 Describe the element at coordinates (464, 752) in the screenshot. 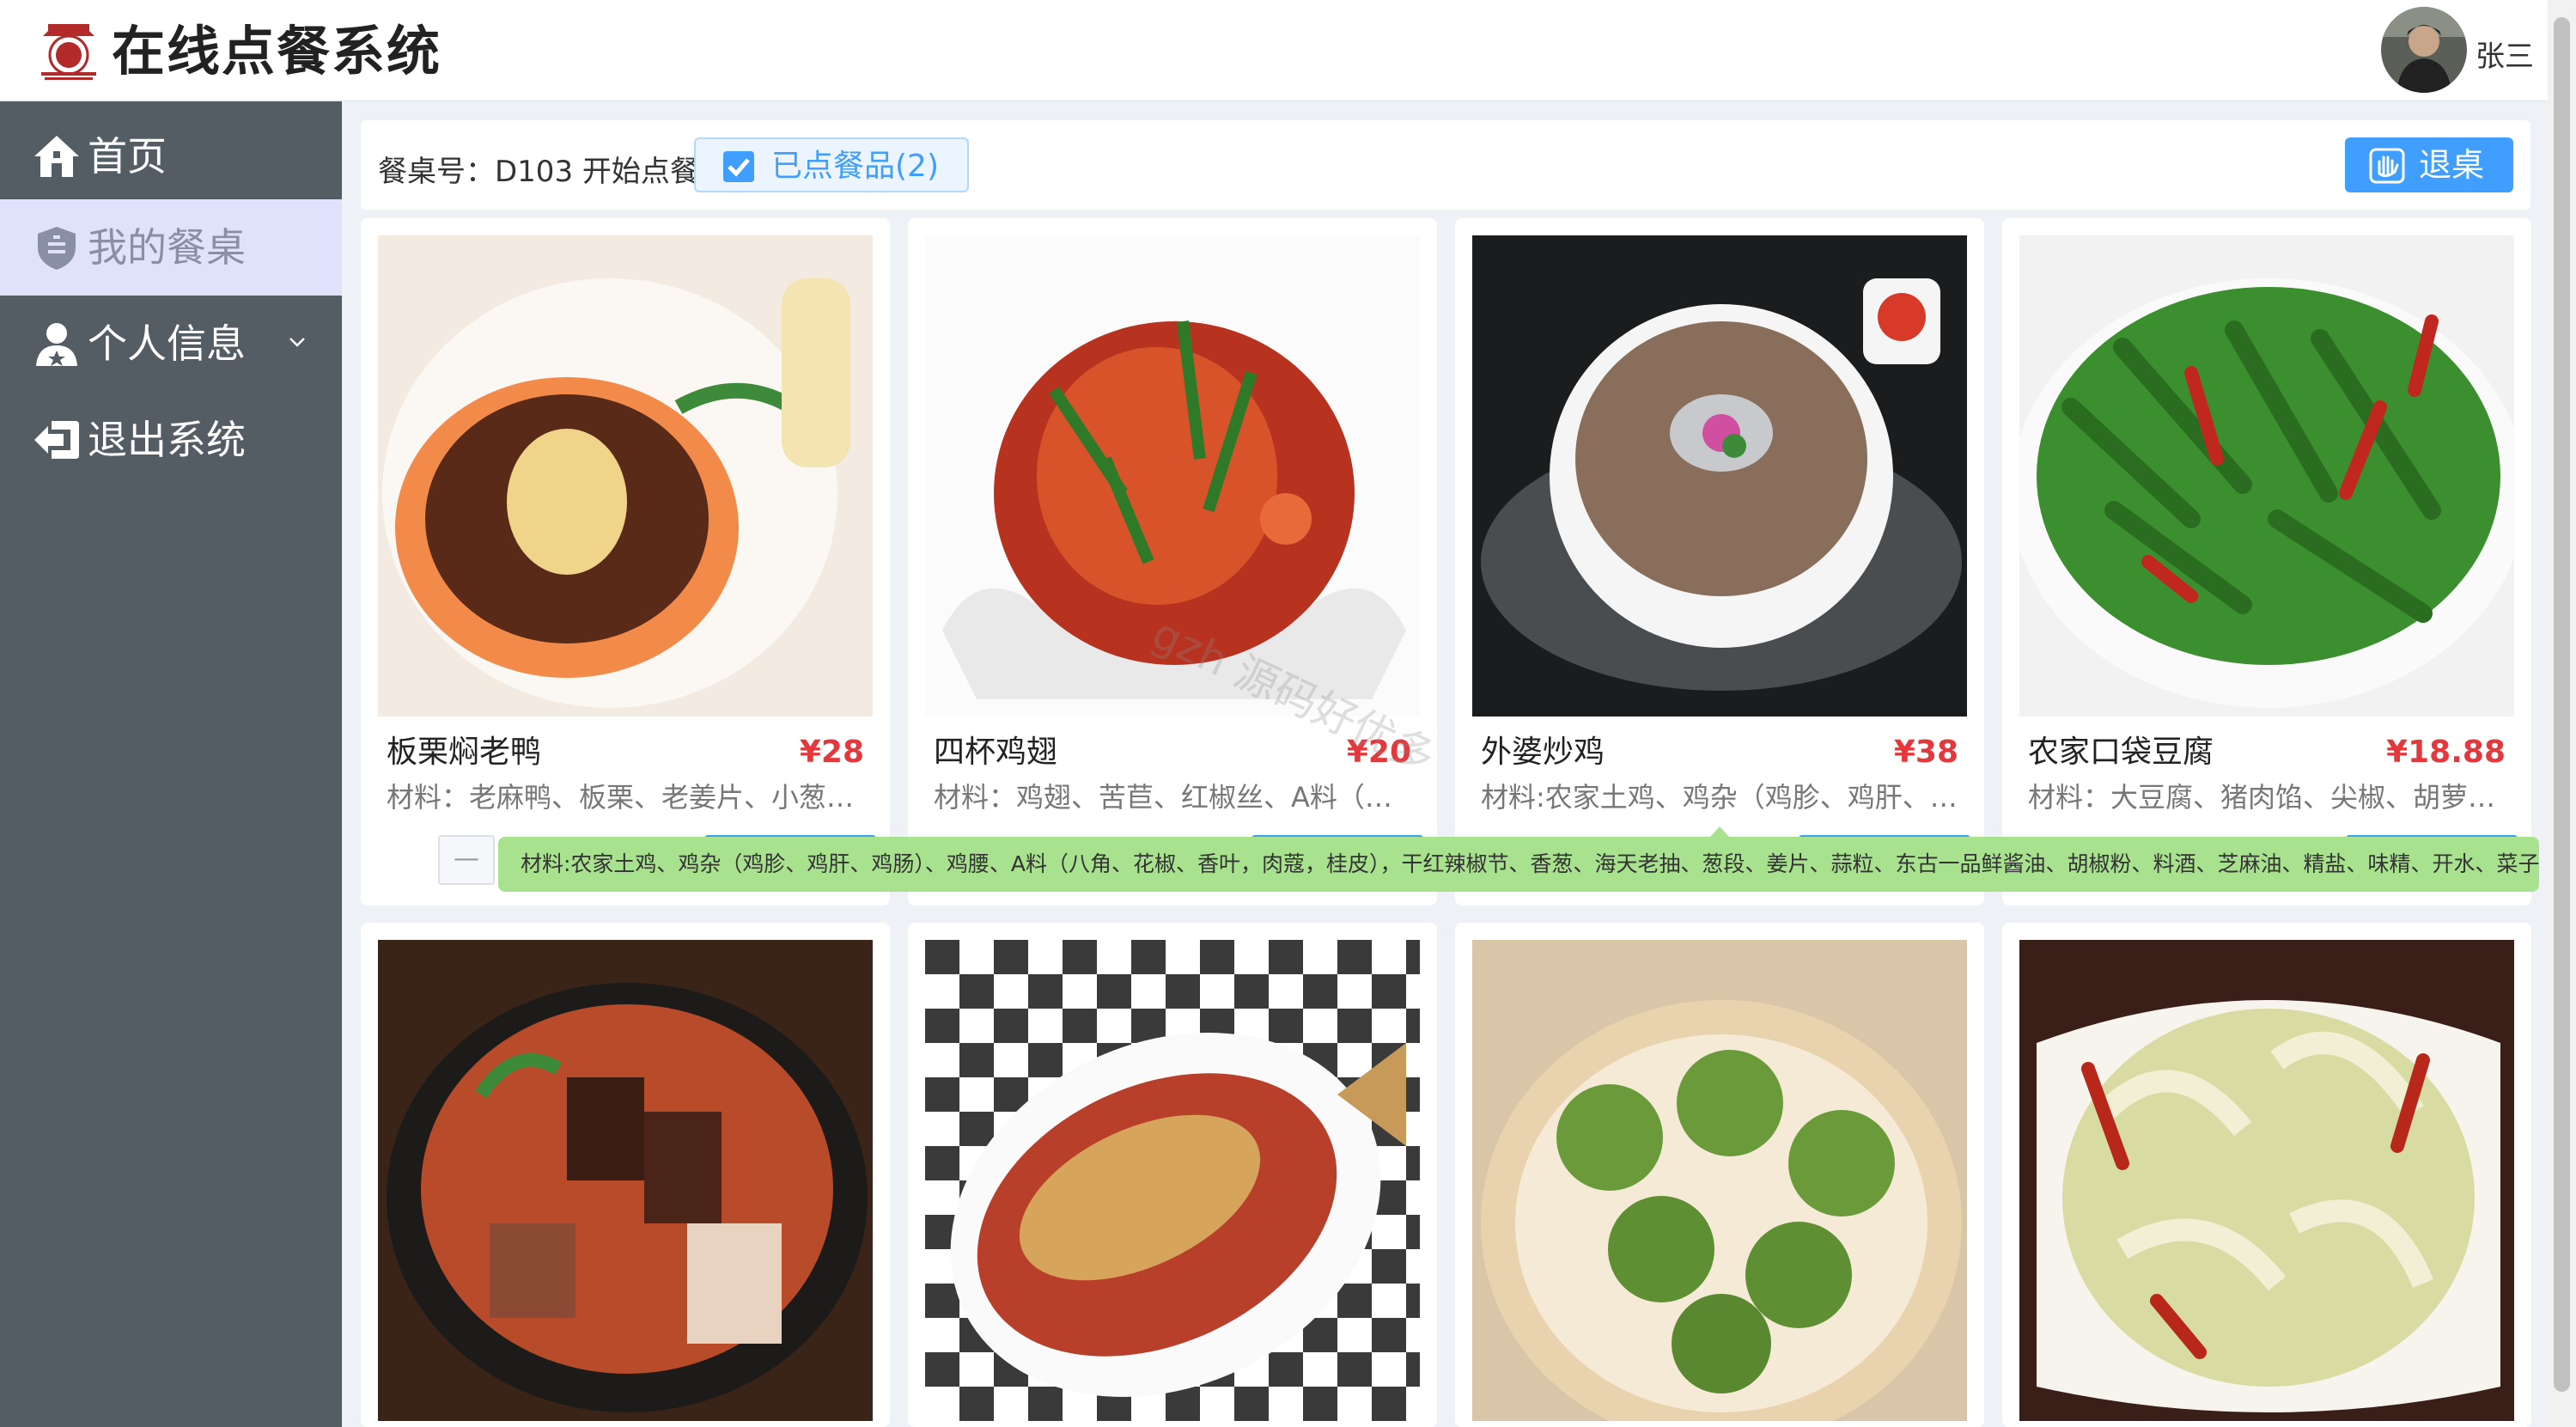

I see `dish-name: 板栗焖老鸭` at that location.